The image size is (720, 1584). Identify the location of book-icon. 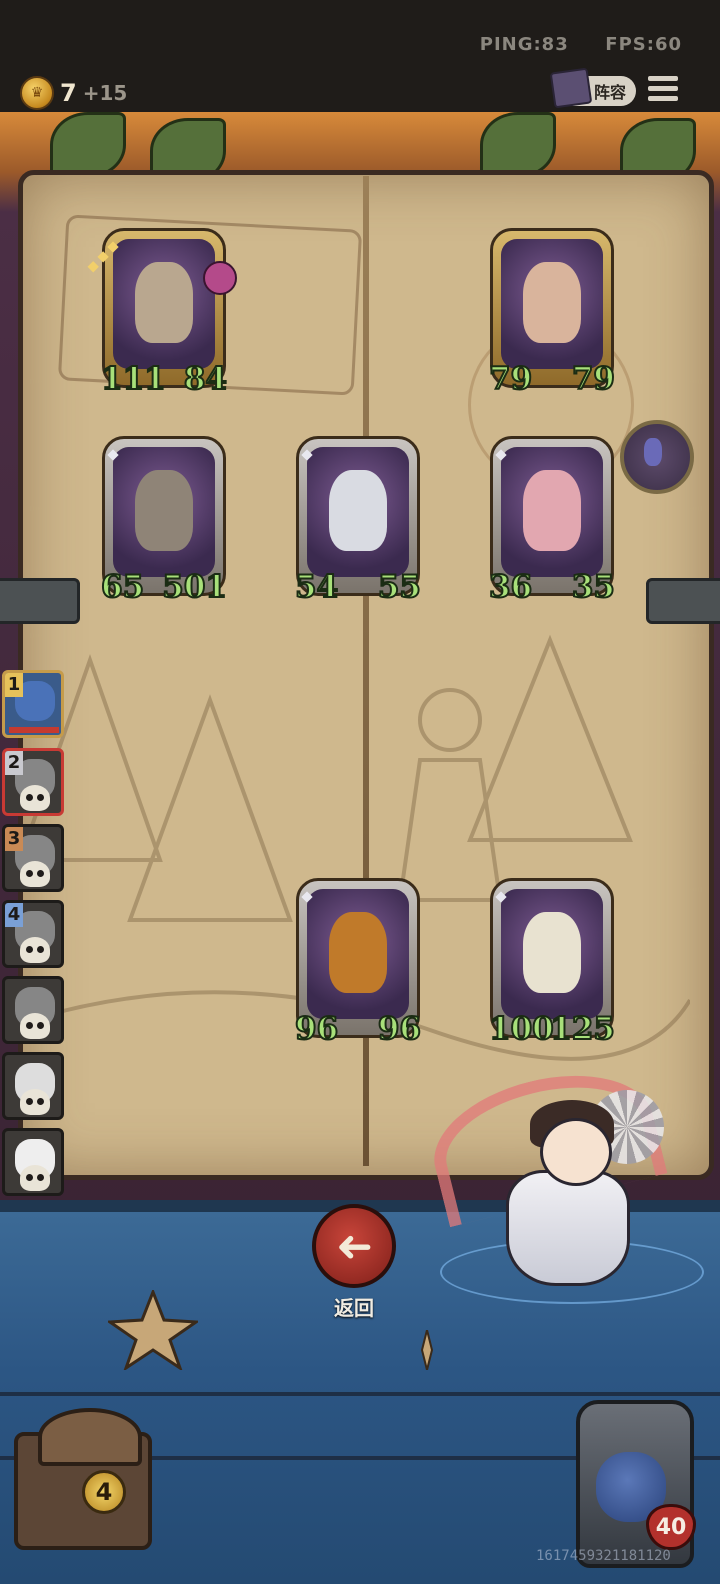
(571, 88).